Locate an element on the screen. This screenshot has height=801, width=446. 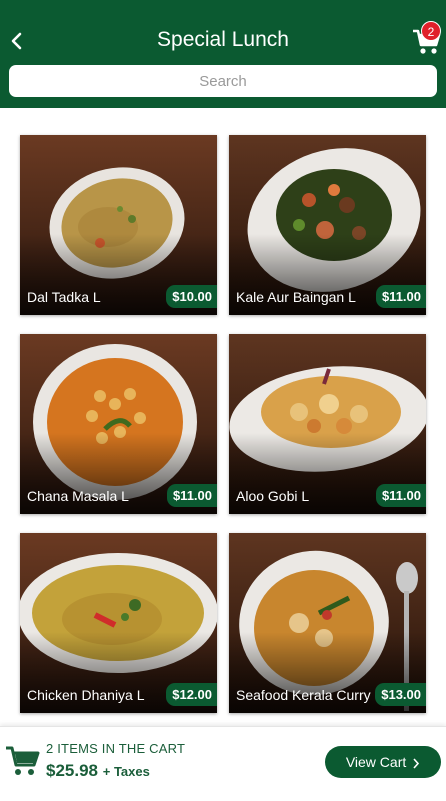
app-header: Special Lunch 2 is located at coordinates (223, 54).